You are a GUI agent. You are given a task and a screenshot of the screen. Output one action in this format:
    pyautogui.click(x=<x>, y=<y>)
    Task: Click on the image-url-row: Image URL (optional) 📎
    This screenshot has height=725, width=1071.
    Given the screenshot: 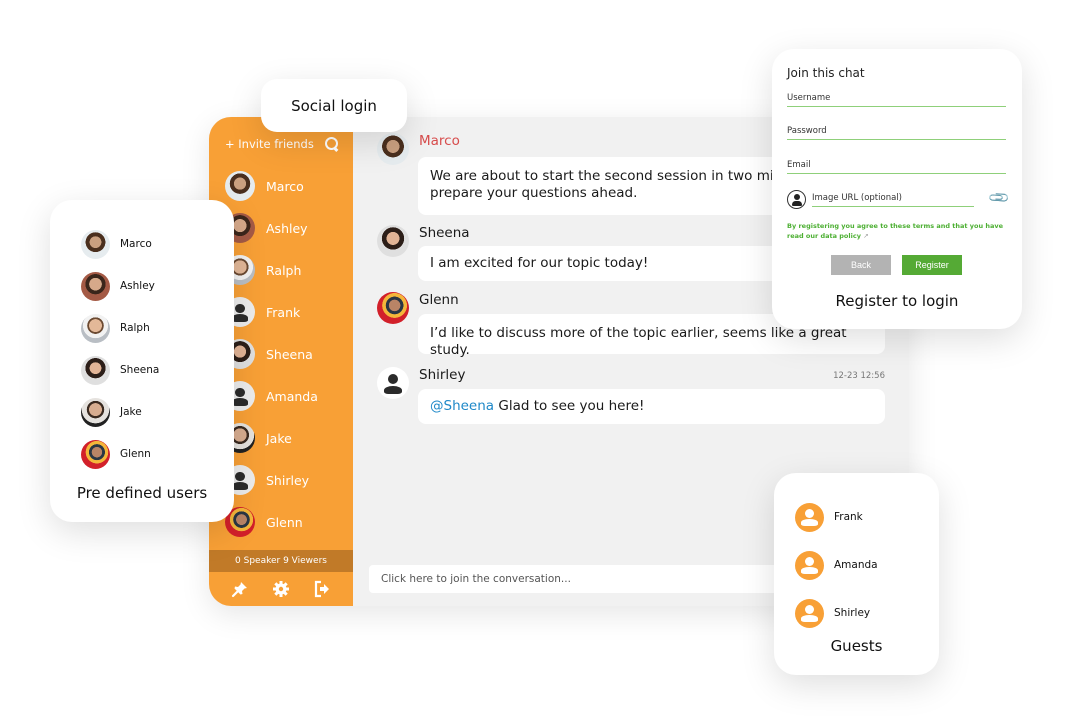 What is the action you would take?
    pyautogui.click(x=899, y=198)
    